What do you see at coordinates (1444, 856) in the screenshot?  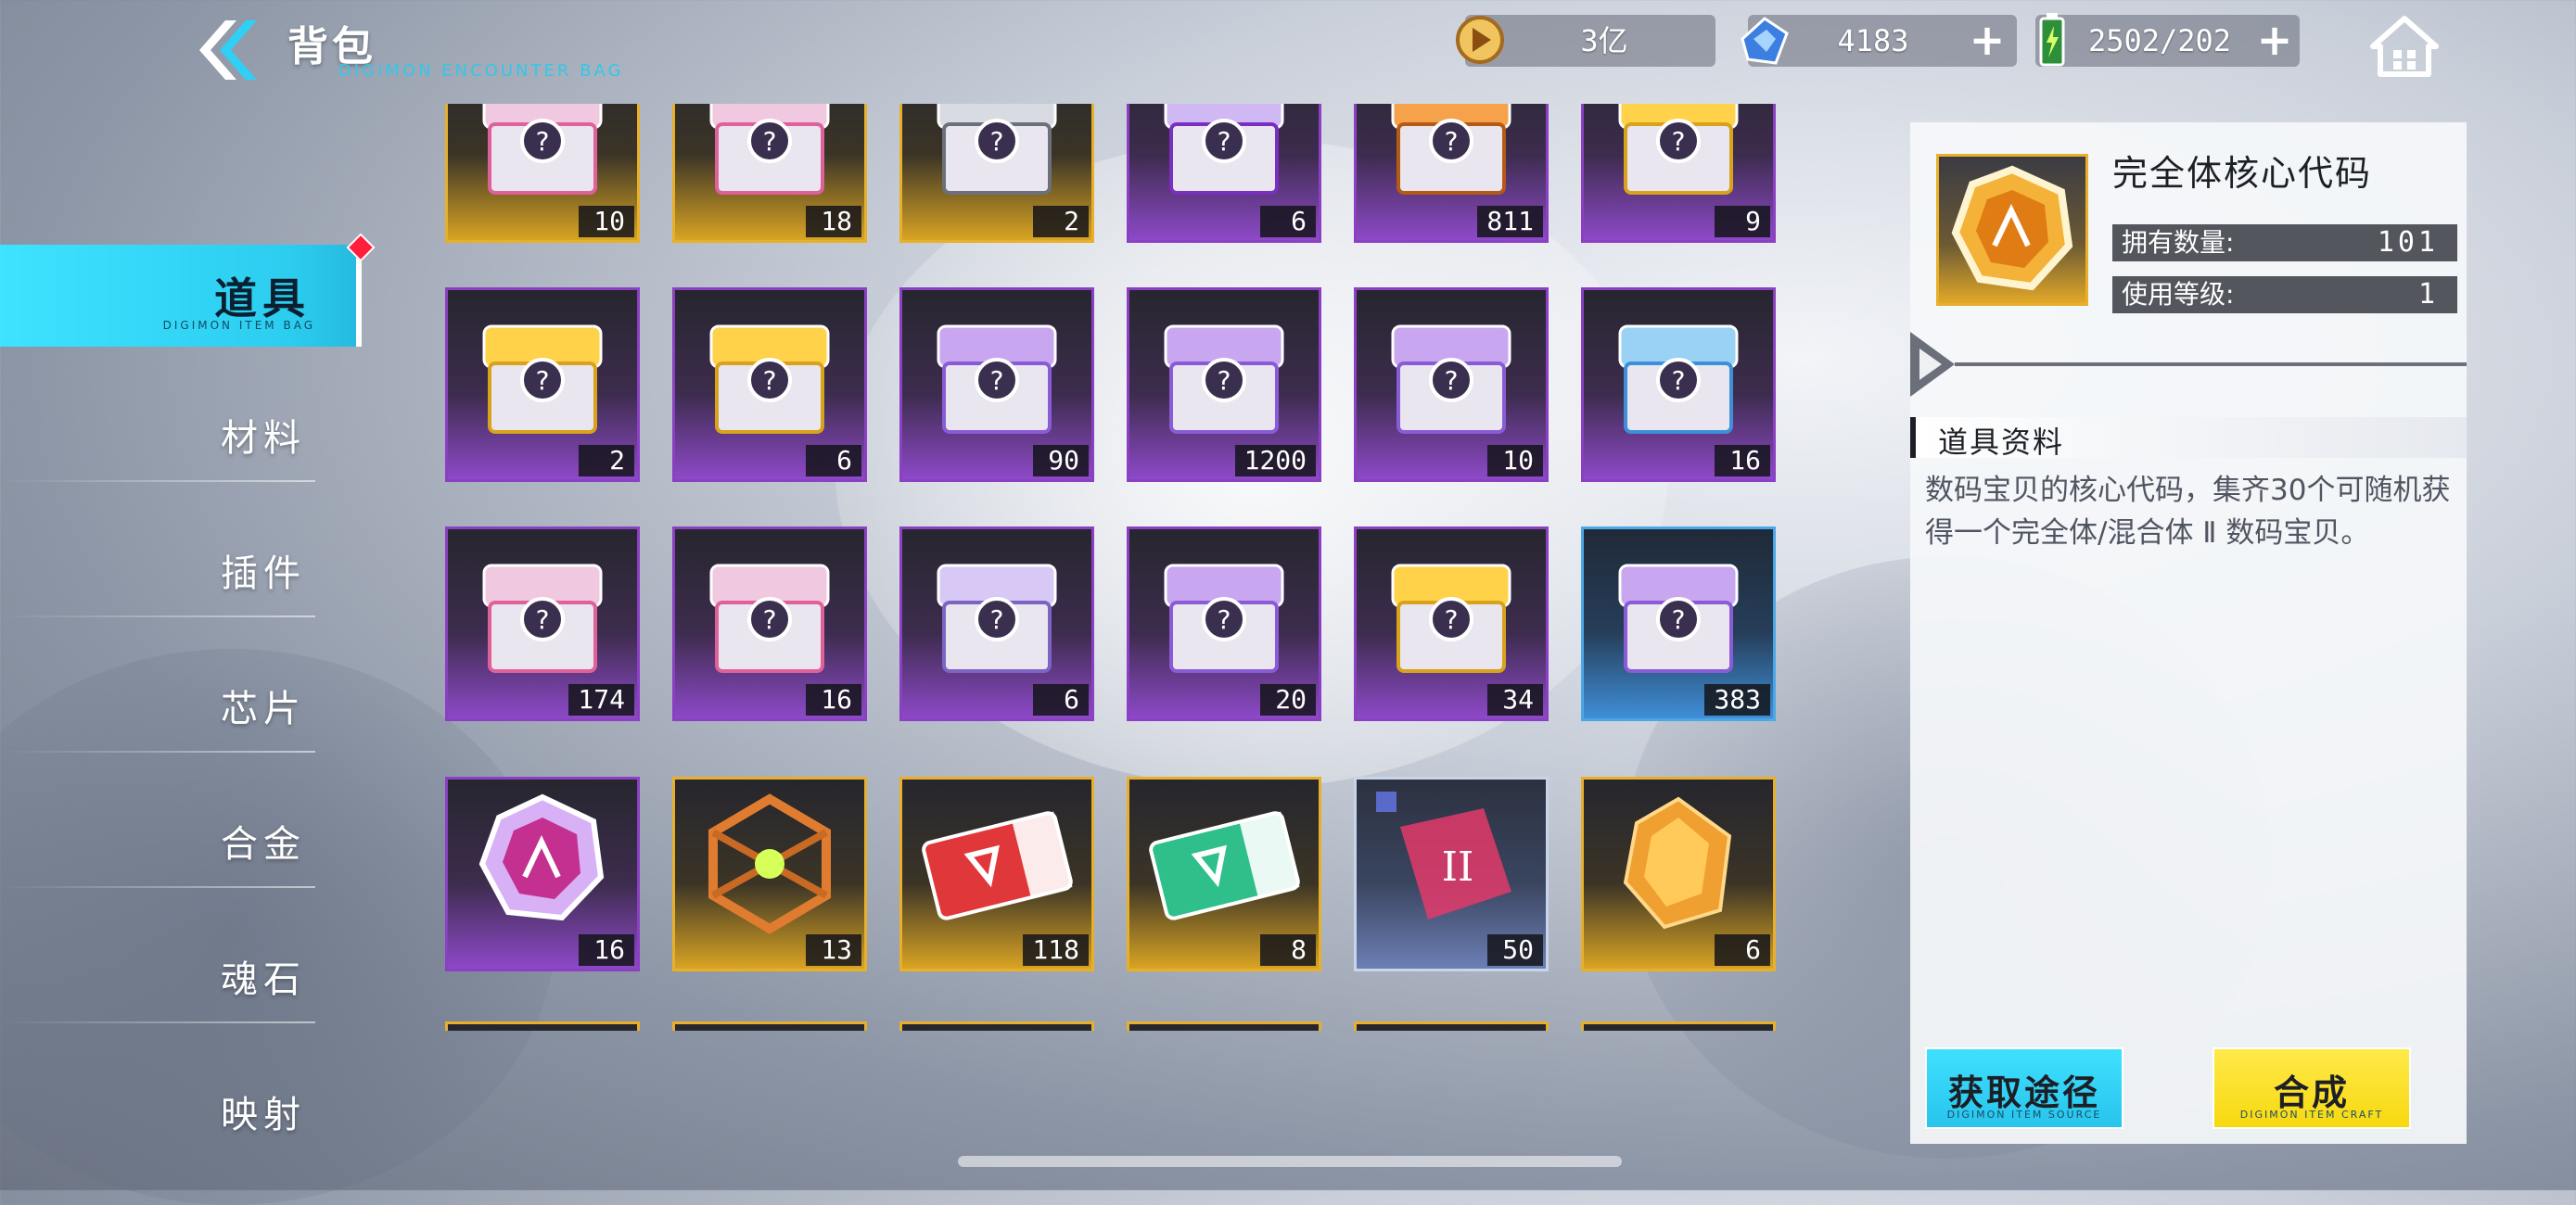 I see `puzzle-fragment-icon: II` at bounding box center [1444, 856].